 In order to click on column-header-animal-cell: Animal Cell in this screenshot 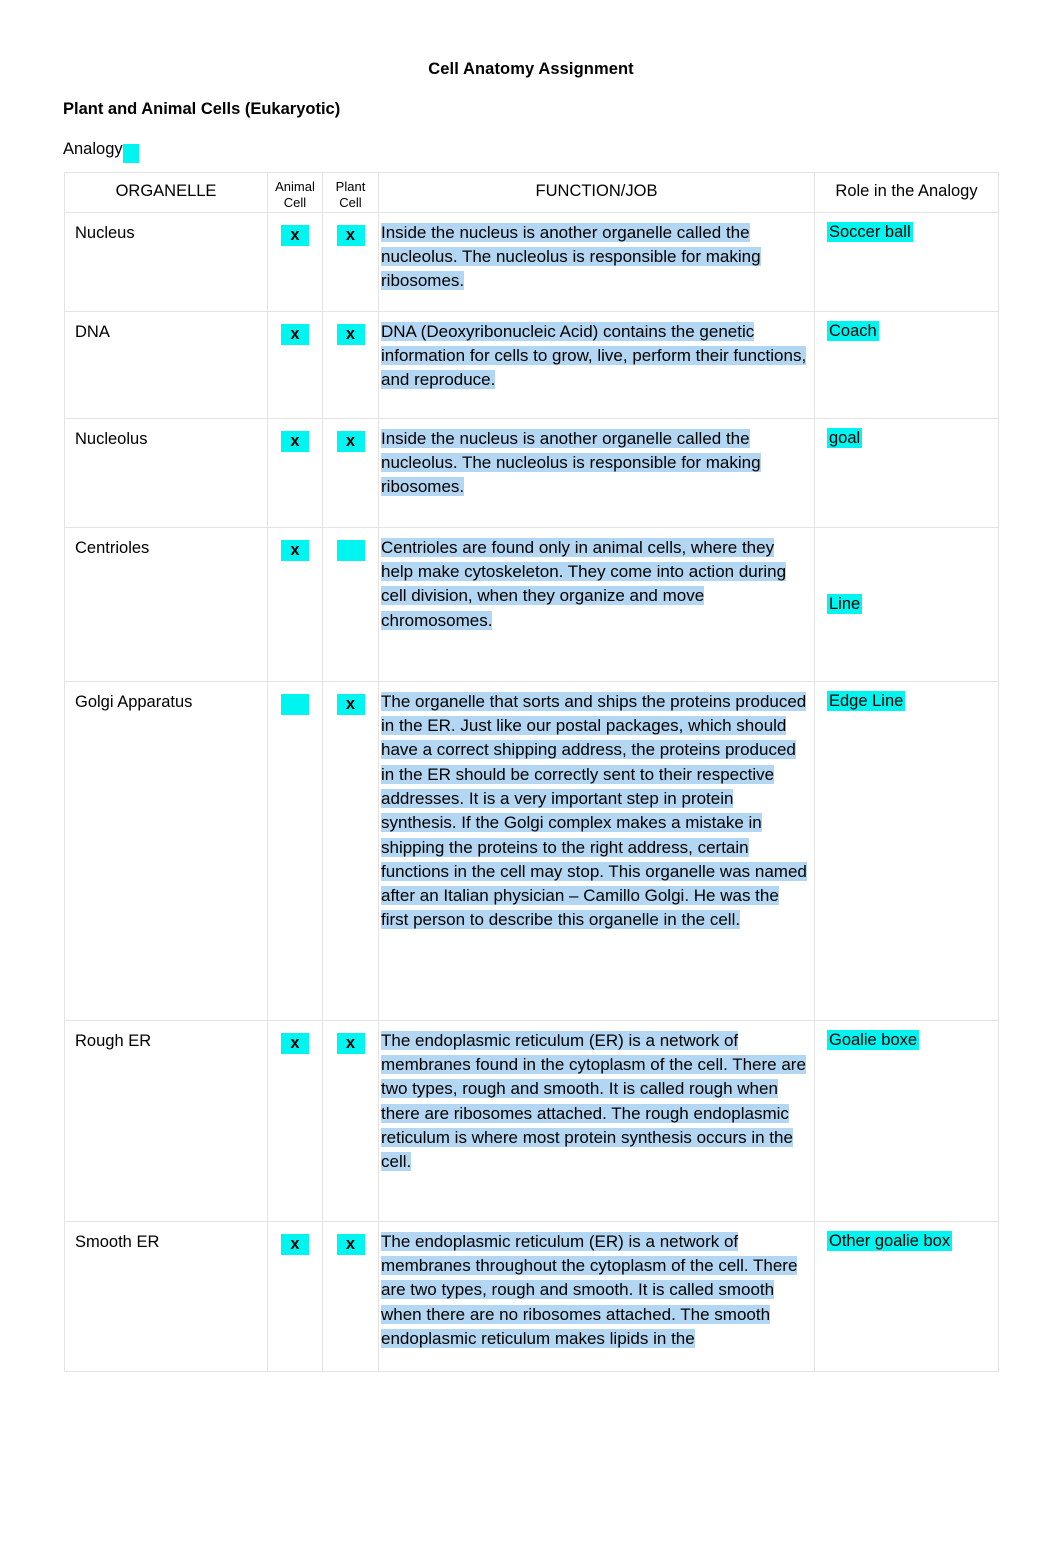, I will do `click(295, 192)`.